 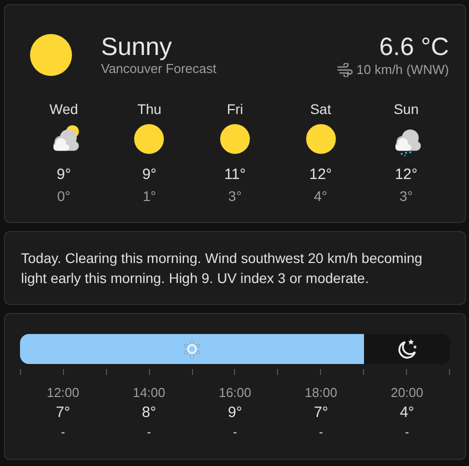 What do you see at coordinates (235, 175) in the screenshot?
I see `high-temperature: 11°` at bounding box center [235, 175].